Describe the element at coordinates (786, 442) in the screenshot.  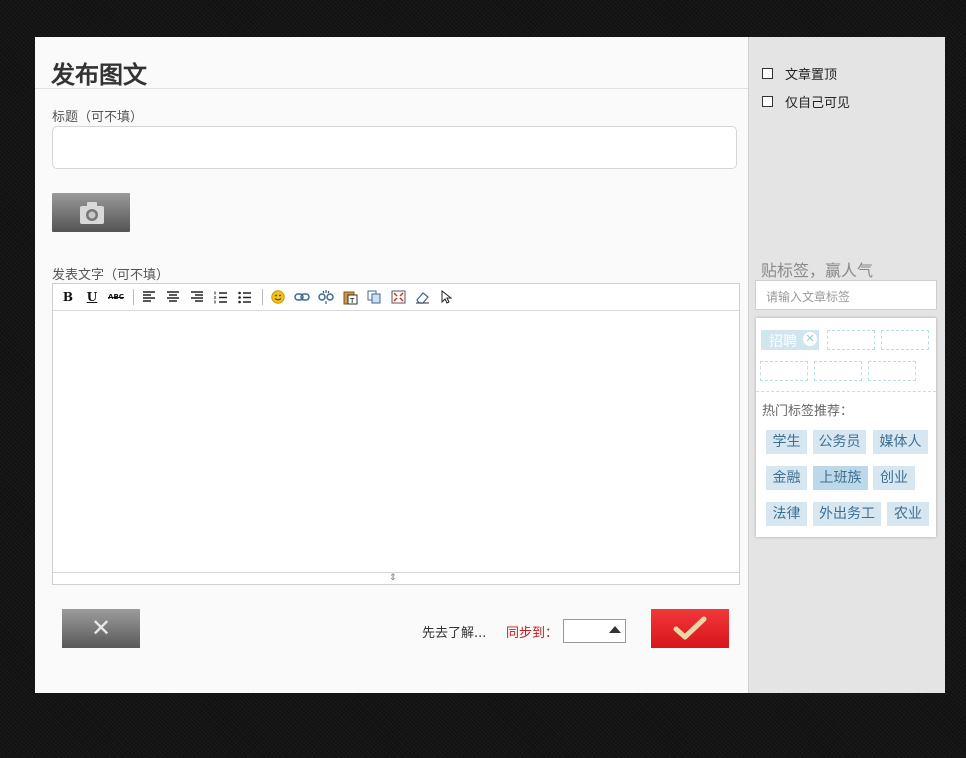
I see `hot-tag: 学生` at that location.